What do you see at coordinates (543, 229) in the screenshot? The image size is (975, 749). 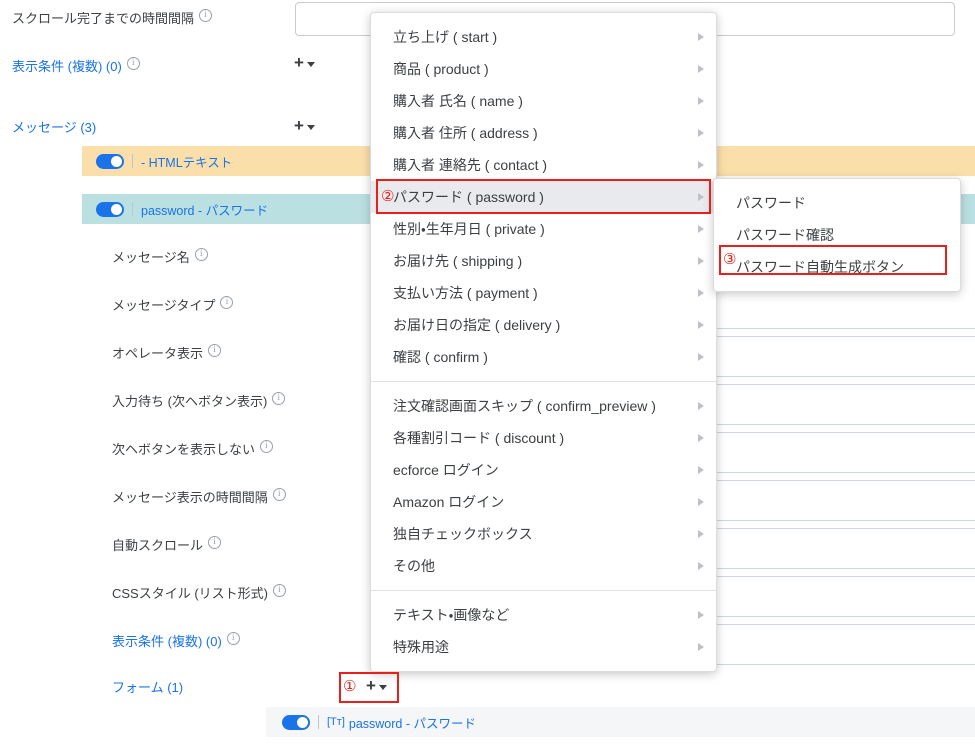 I see `menu-item-private: 性別・生年月日 ( private )` at bounding box center [543, 229].